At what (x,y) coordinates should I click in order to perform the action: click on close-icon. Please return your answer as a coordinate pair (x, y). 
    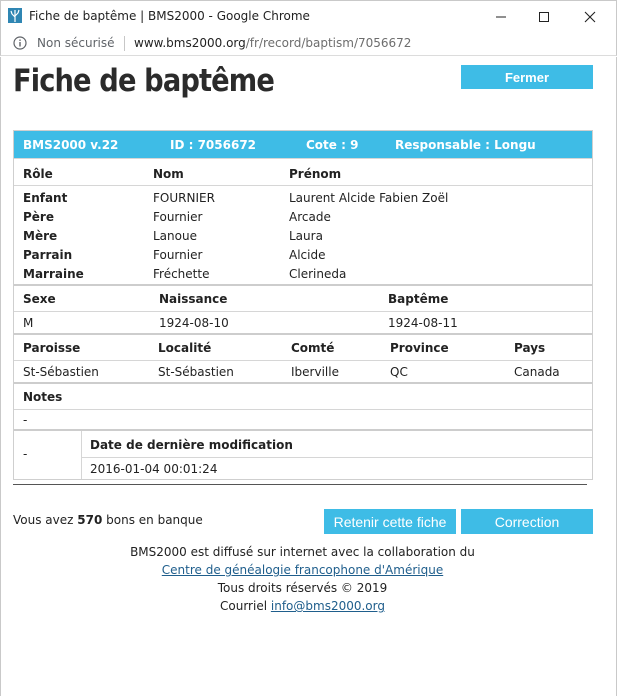
    Looking at the image, I should click on (590, 16).